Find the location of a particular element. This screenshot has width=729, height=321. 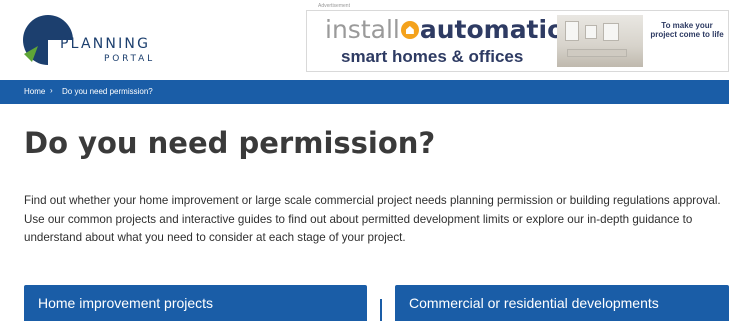

house-icon is located at coordinates (409, 30).